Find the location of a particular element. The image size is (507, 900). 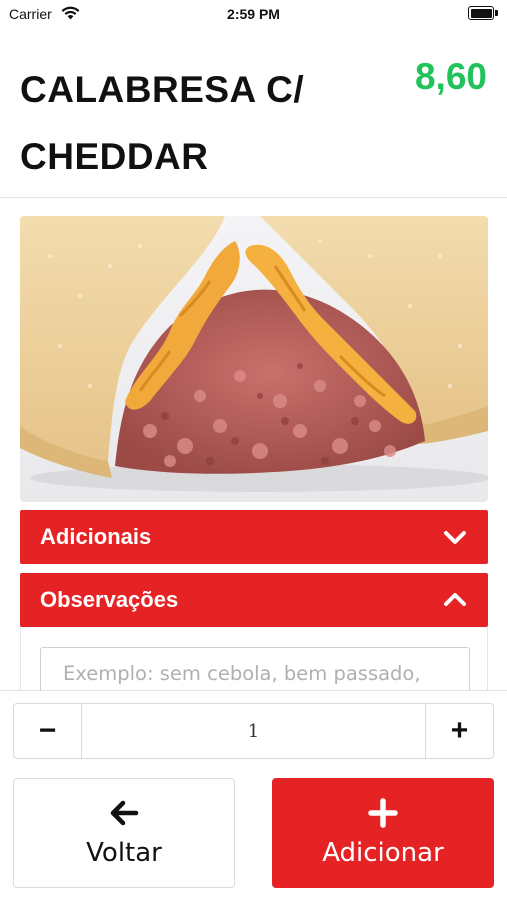

decrement-button: − is located at coordinates (48, 731).